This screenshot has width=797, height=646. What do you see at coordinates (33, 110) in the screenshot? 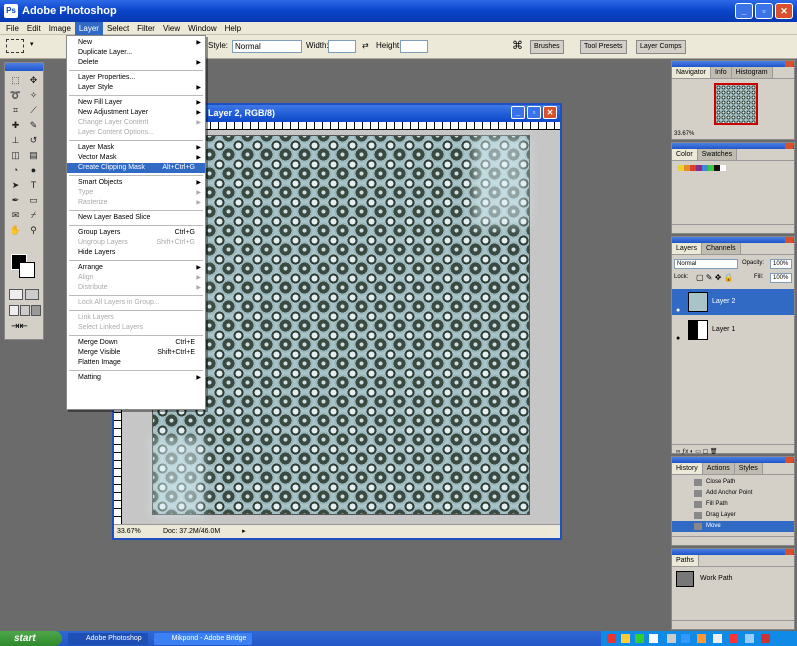
I see `slice-tool-icon: ⟋` at bounding box center [33, 110].